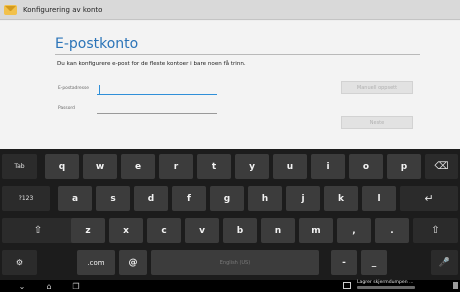 This screenshot has width=460, height=292. I want to click on settings-icon: ⚙, so click(19, 262).